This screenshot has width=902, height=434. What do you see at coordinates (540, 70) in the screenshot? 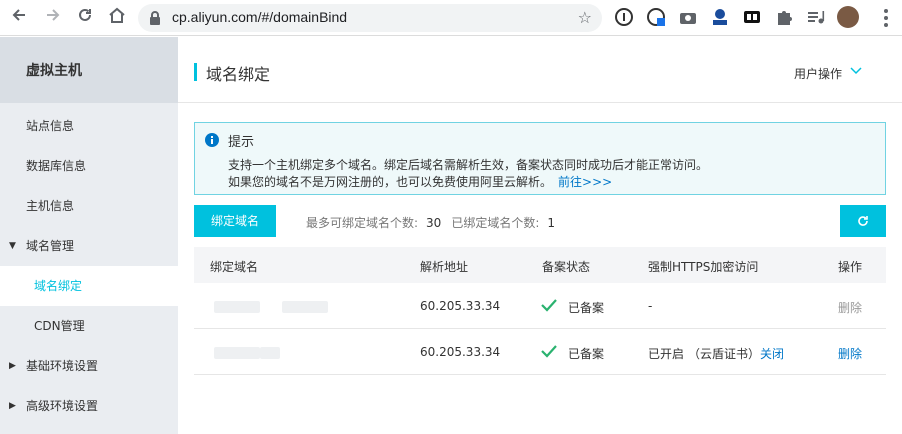
I see `page-header: 域名绑定 用户操作` at bounding box center [540, 70].